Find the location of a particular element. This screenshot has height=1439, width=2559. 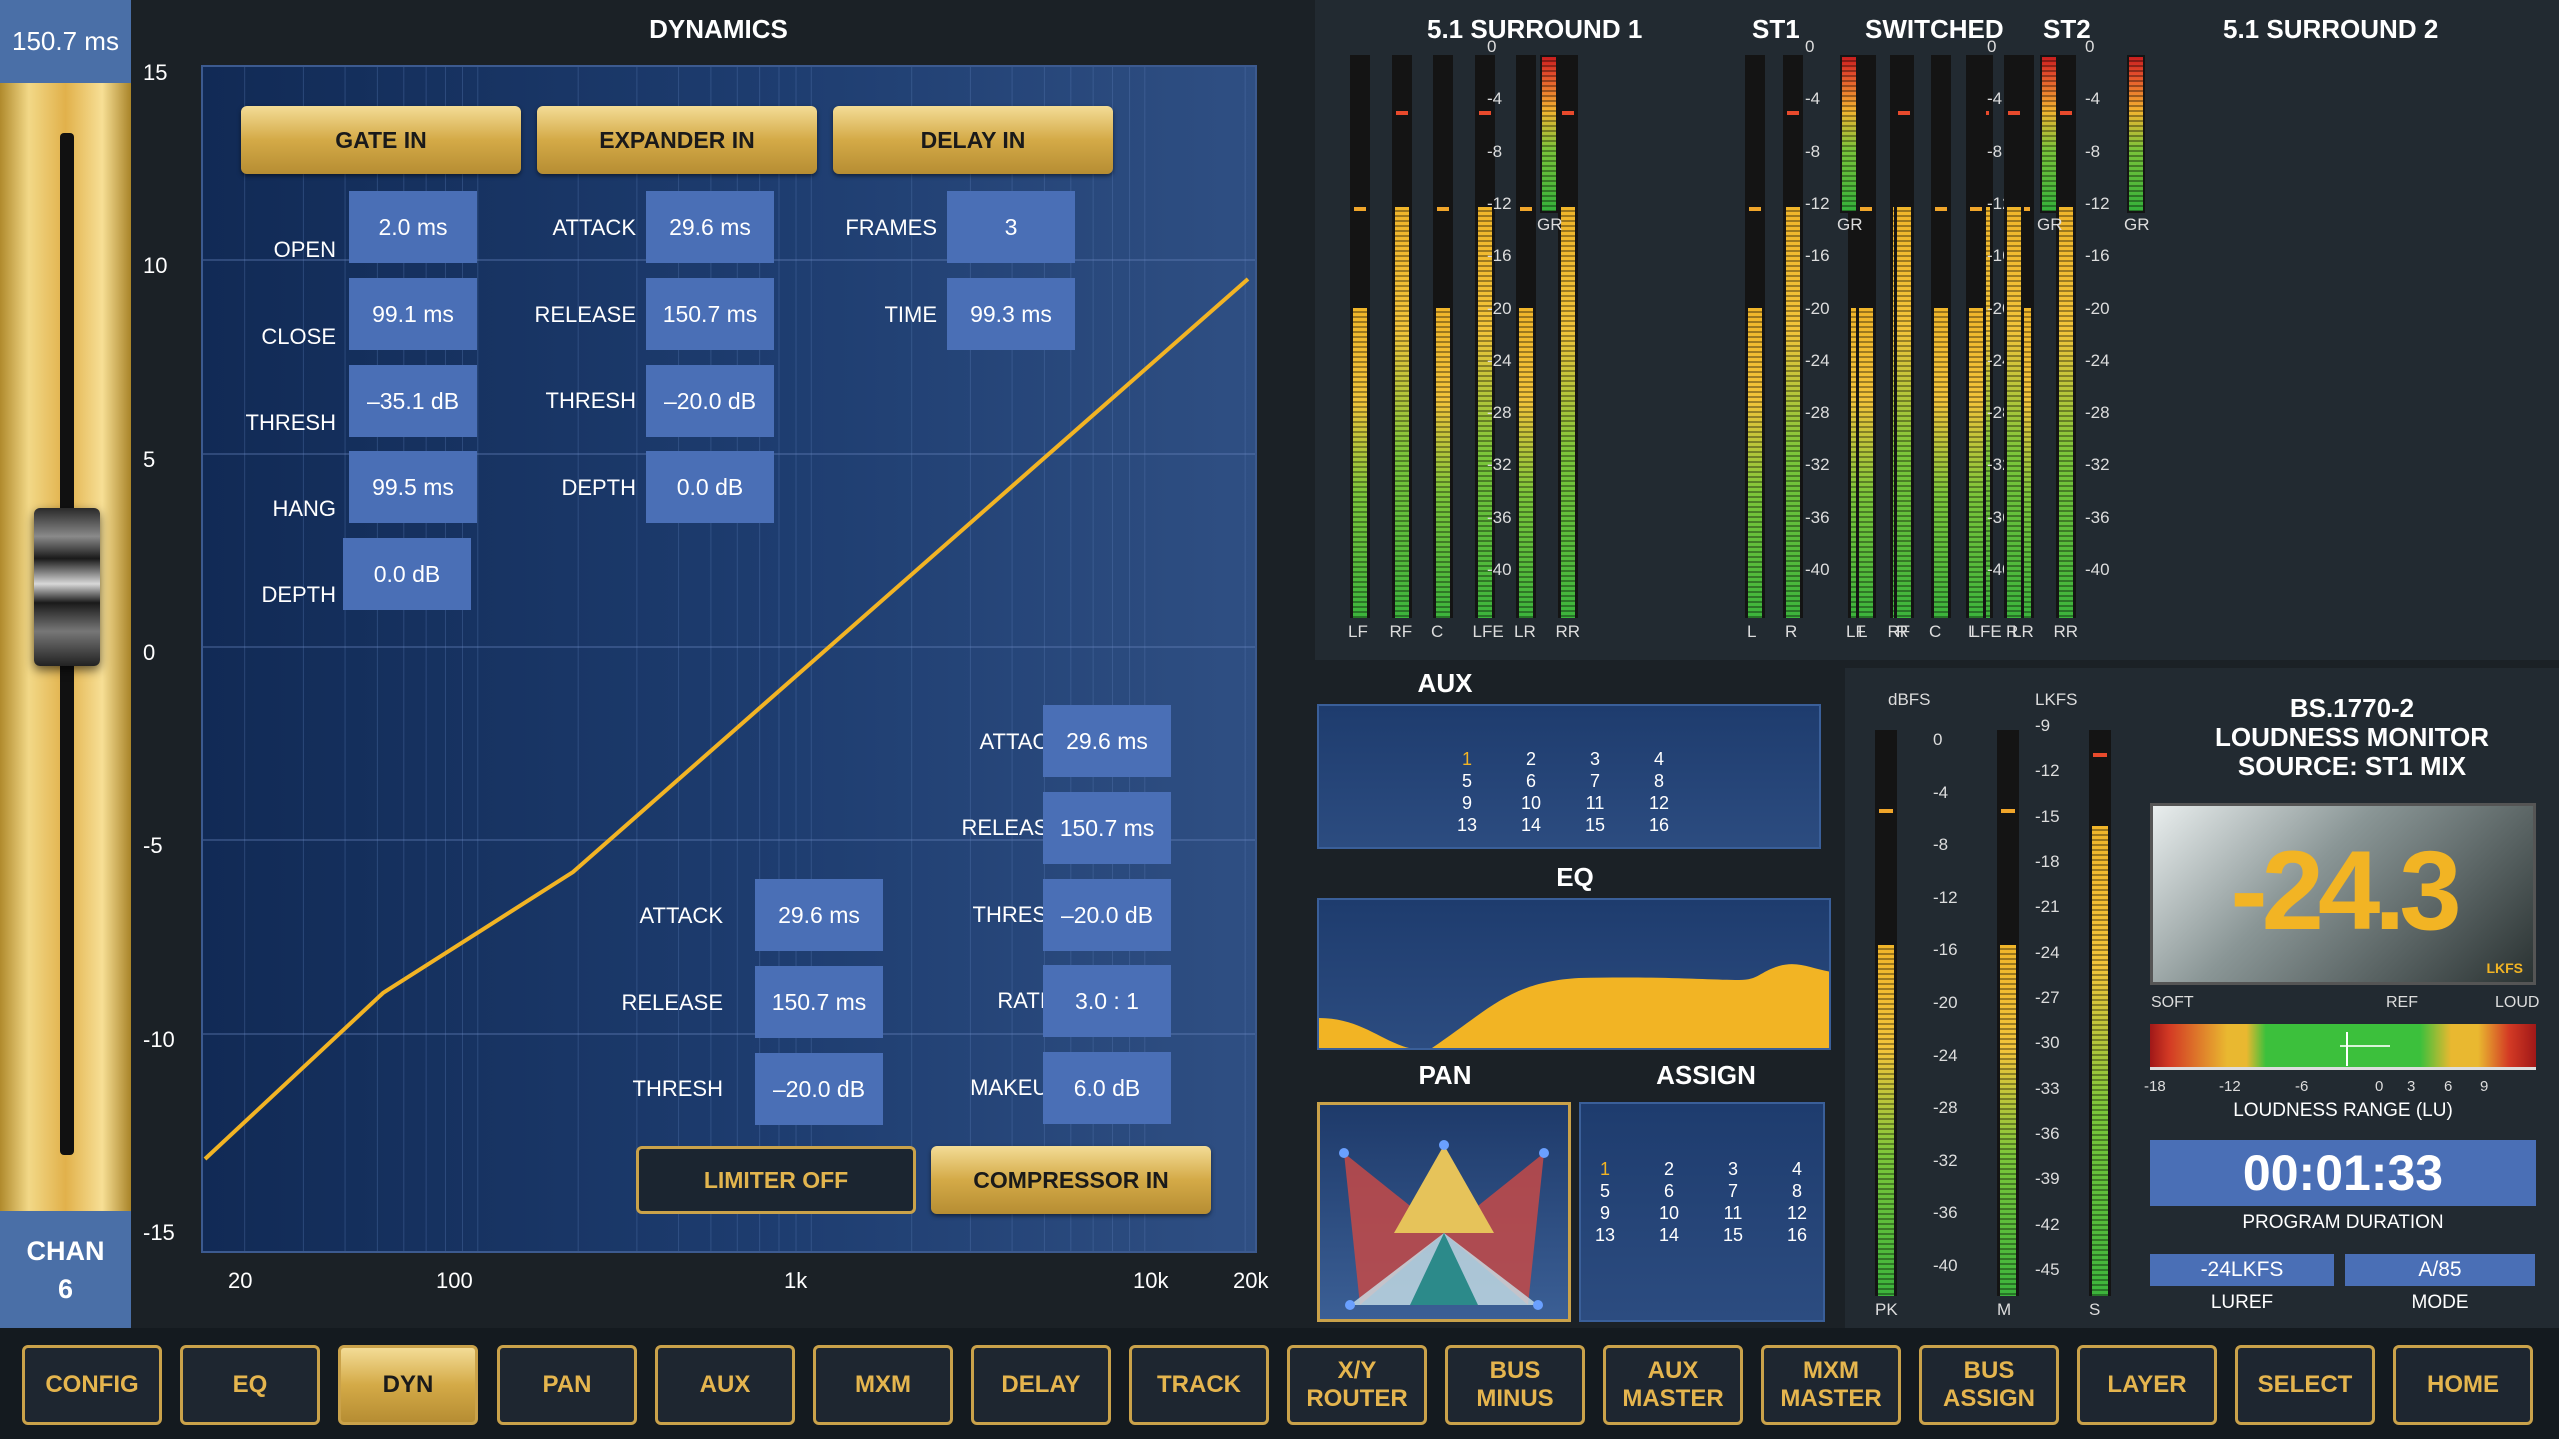

limiter-off-button: LIMITER OFF is located at coordinates (776, 1180).